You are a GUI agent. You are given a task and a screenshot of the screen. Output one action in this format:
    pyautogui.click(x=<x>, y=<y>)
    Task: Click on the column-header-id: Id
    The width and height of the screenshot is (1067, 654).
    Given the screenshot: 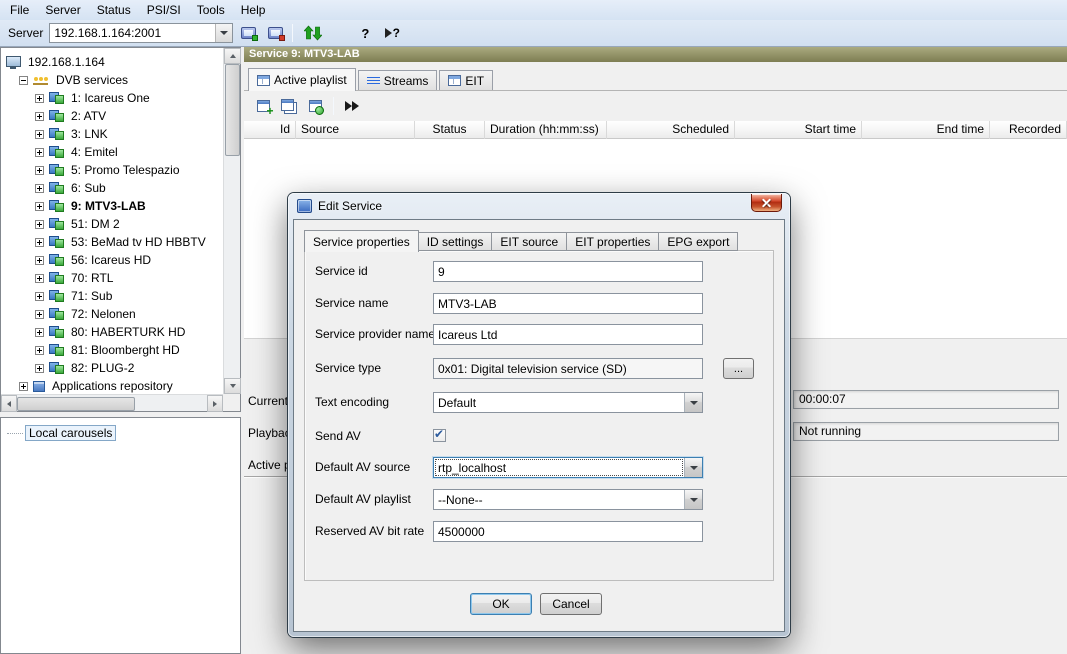 What is the action you would take?
    pyautogui.click(x=270, y=130)
    